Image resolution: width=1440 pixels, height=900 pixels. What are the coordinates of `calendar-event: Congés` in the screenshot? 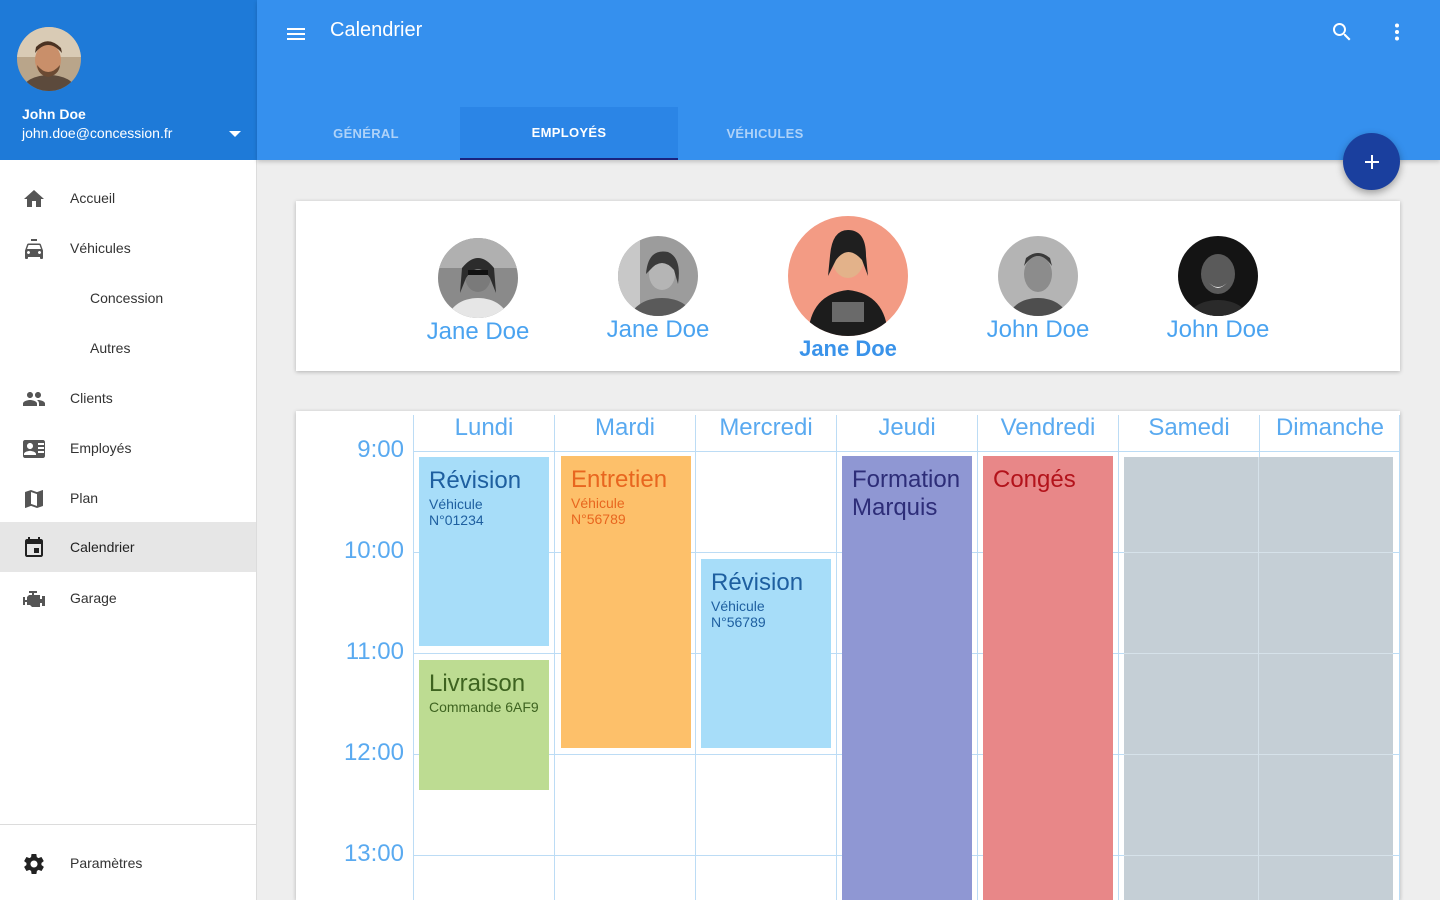 It's located at (1048, 678).